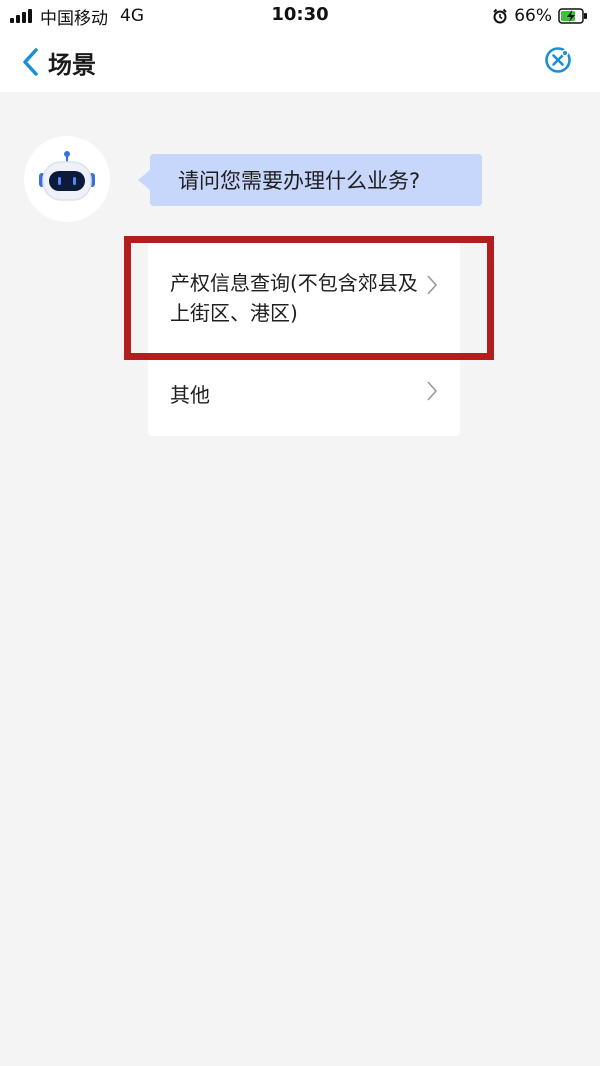 This screenshot has width=600, height=1066. I want to click on settings-button, so click(558, 62).